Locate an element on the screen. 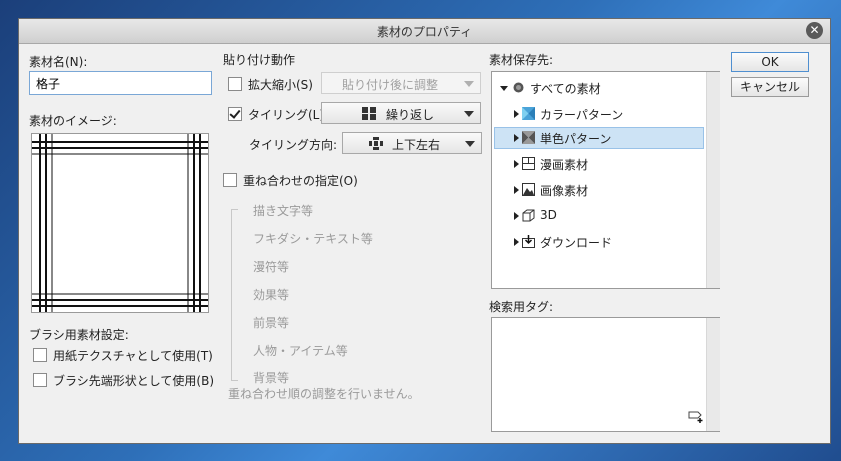 The width and height of the screenshot is (841, 461). tree-item-color-pattern: カラーパターン is located at coordinates (599, 114).